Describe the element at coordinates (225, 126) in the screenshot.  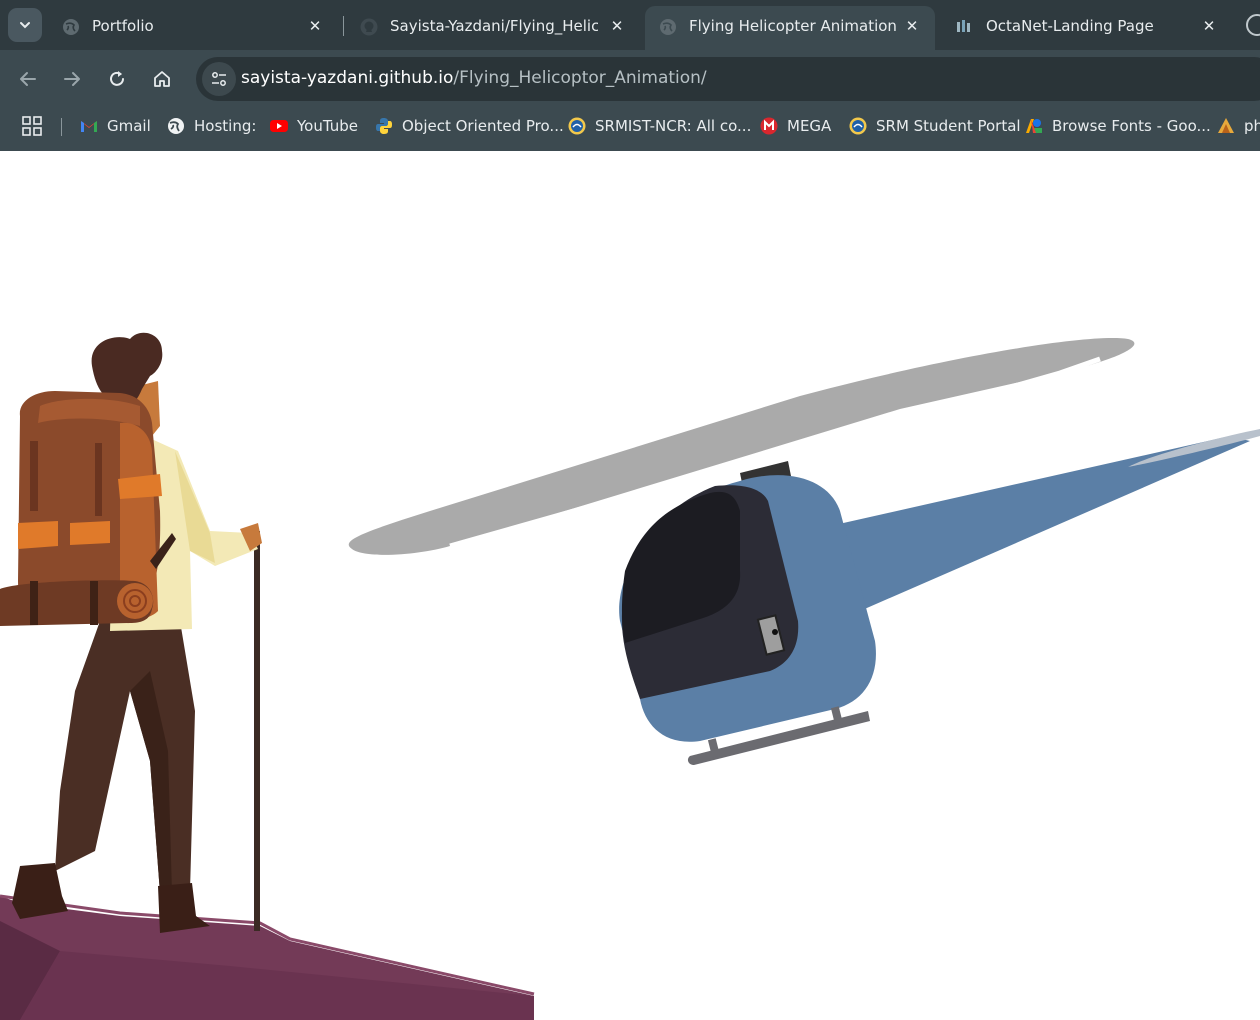
I see `bookmark-label: Hosting:` at that location.